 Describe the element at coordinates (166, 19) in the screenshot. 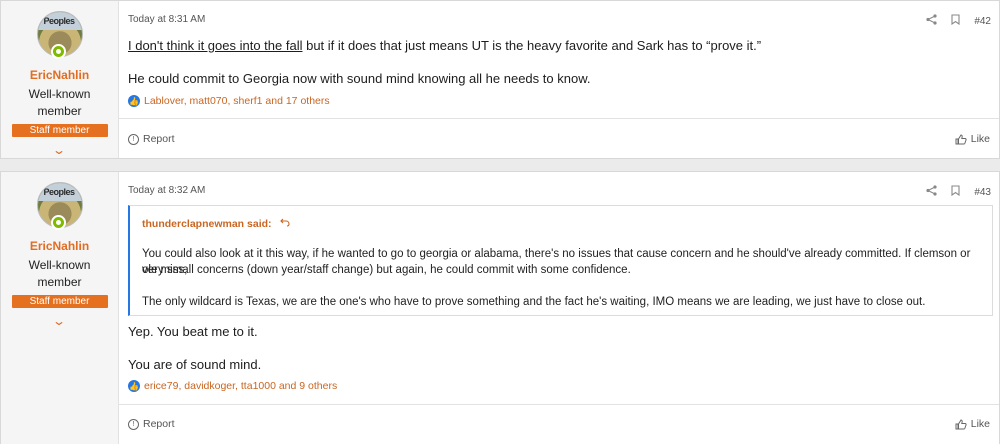

I see `post-date: Today at 8:31 AM` at that location.